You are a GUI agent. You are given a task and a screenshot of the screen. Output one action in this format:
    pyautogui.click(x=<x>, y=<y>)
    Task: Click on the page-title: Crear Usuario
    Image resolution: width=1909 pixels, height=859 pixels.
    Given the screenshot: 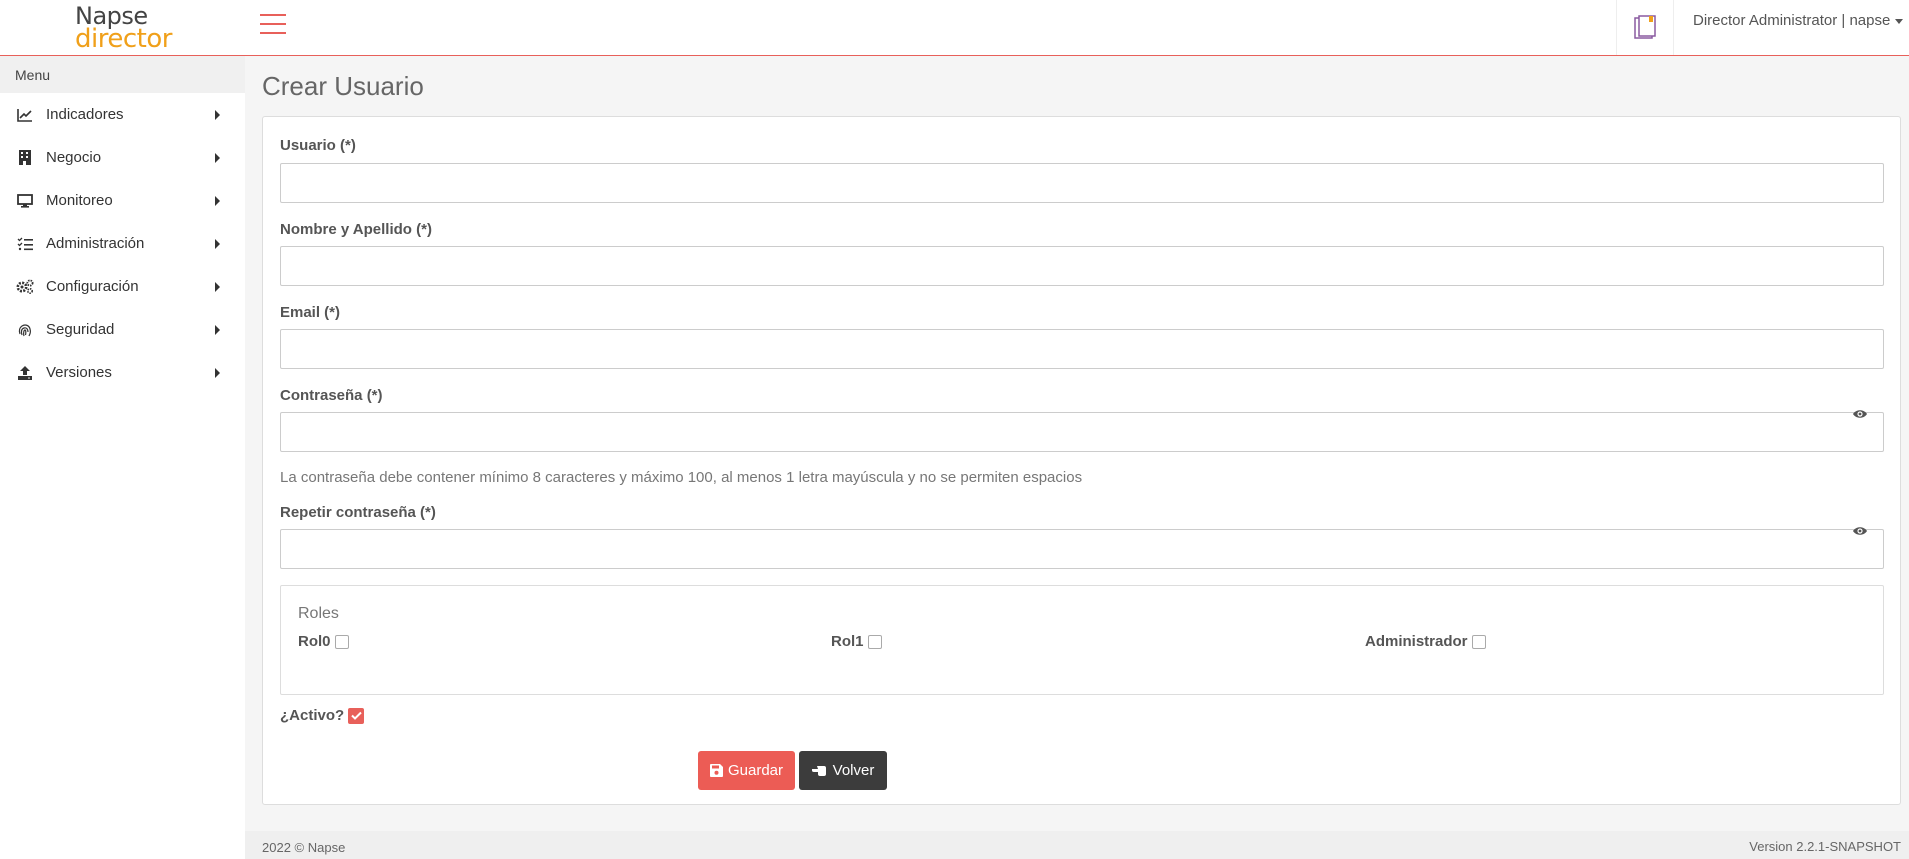 What is the action you would take?
    pyautogui.click(x=343, y=86)
    